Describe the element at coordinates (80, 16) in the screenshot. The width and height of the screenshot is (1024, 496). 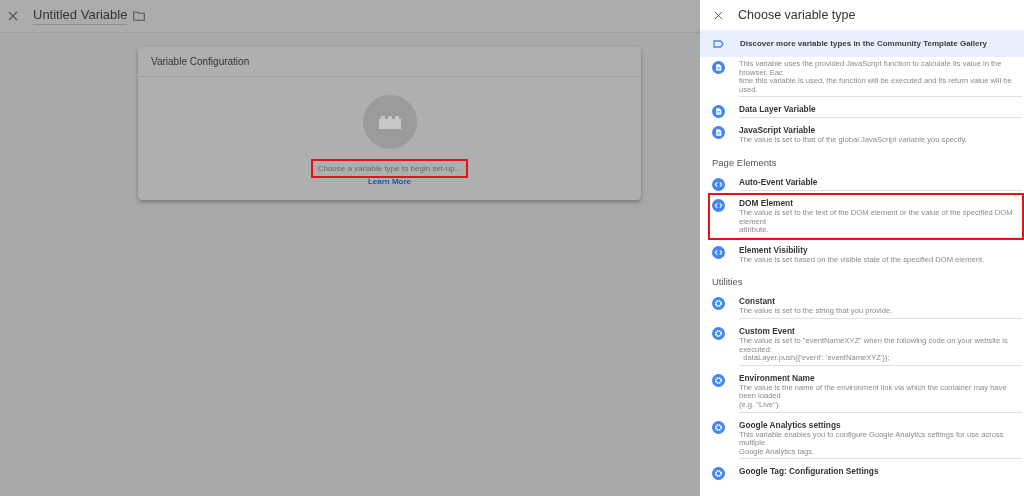
I see `variable-name-field: Untitled Variable` at that location.